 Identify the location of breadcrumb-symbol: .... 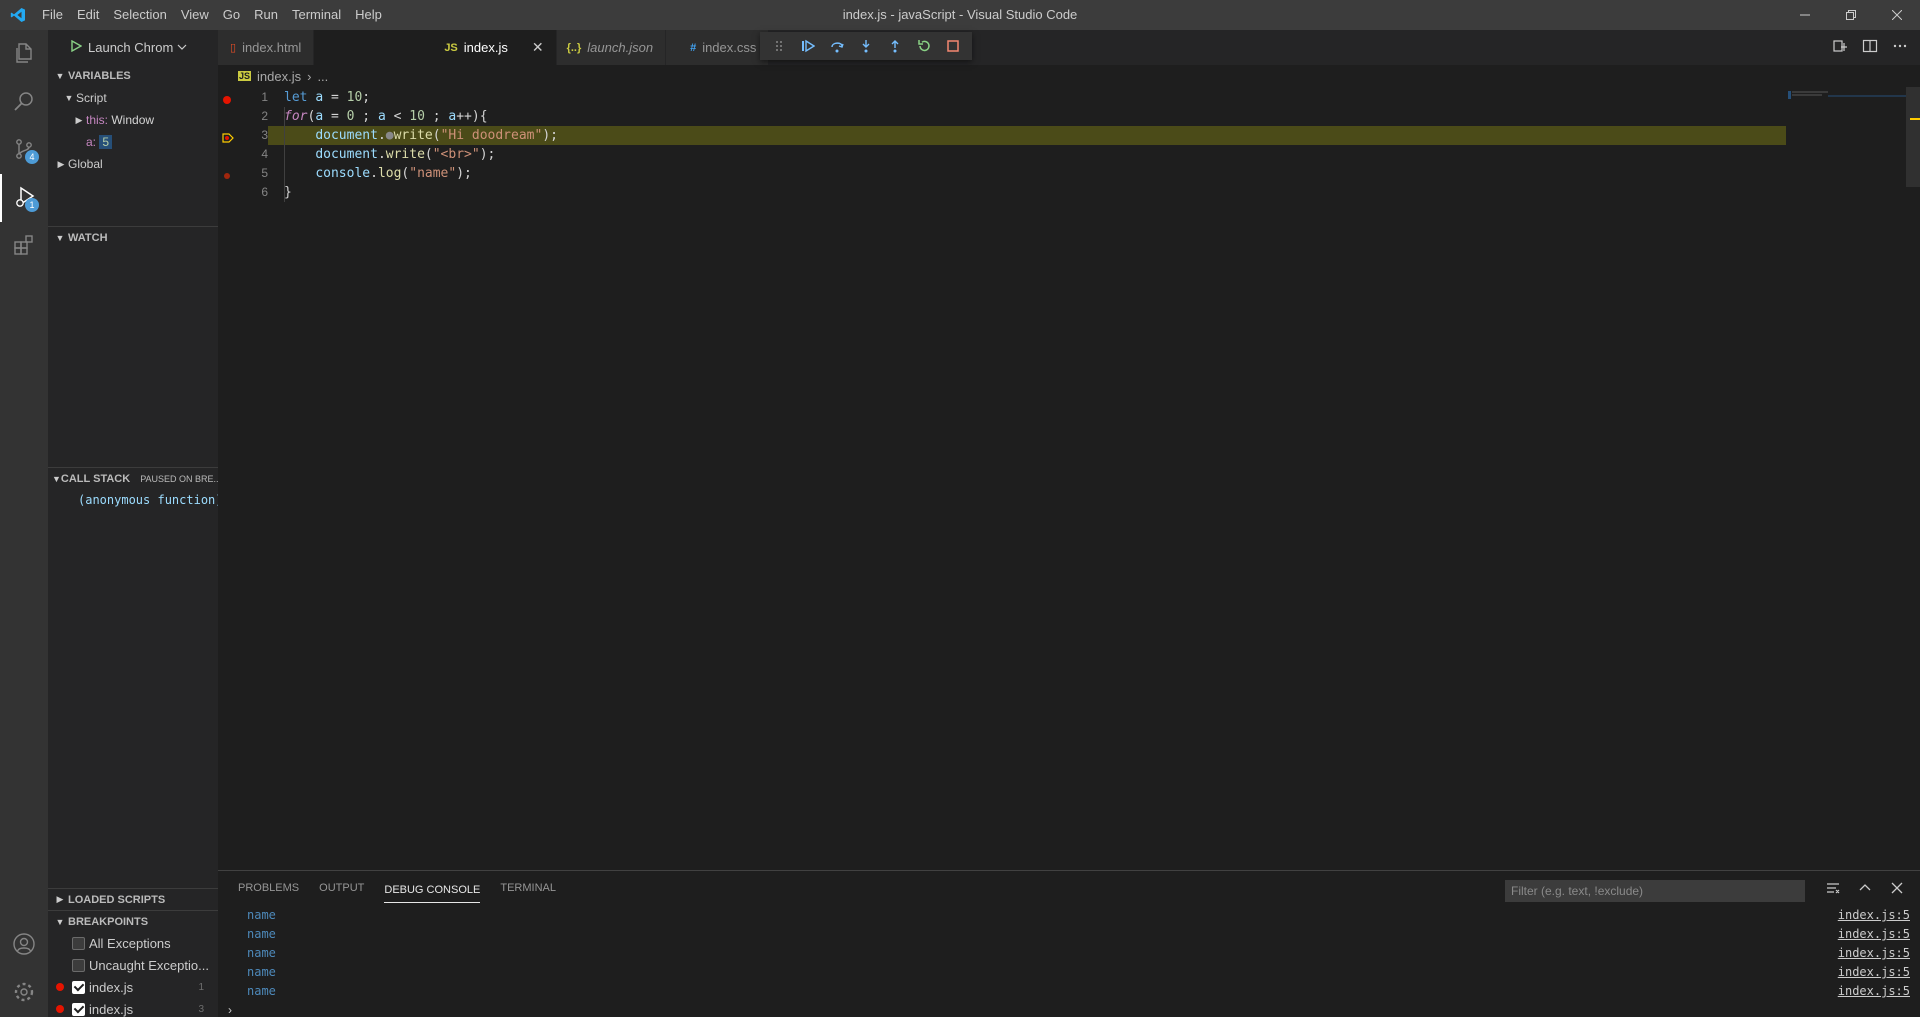
(322, 76).